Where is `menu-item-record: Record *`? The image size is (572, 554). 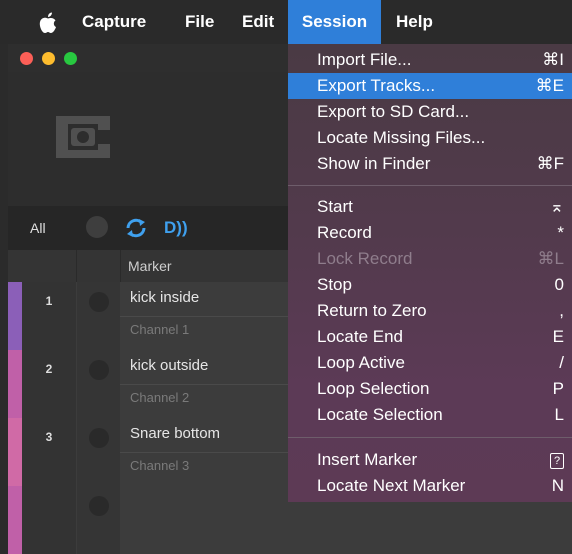
menu-item-record: Record * is located at coordinates (430, 233).